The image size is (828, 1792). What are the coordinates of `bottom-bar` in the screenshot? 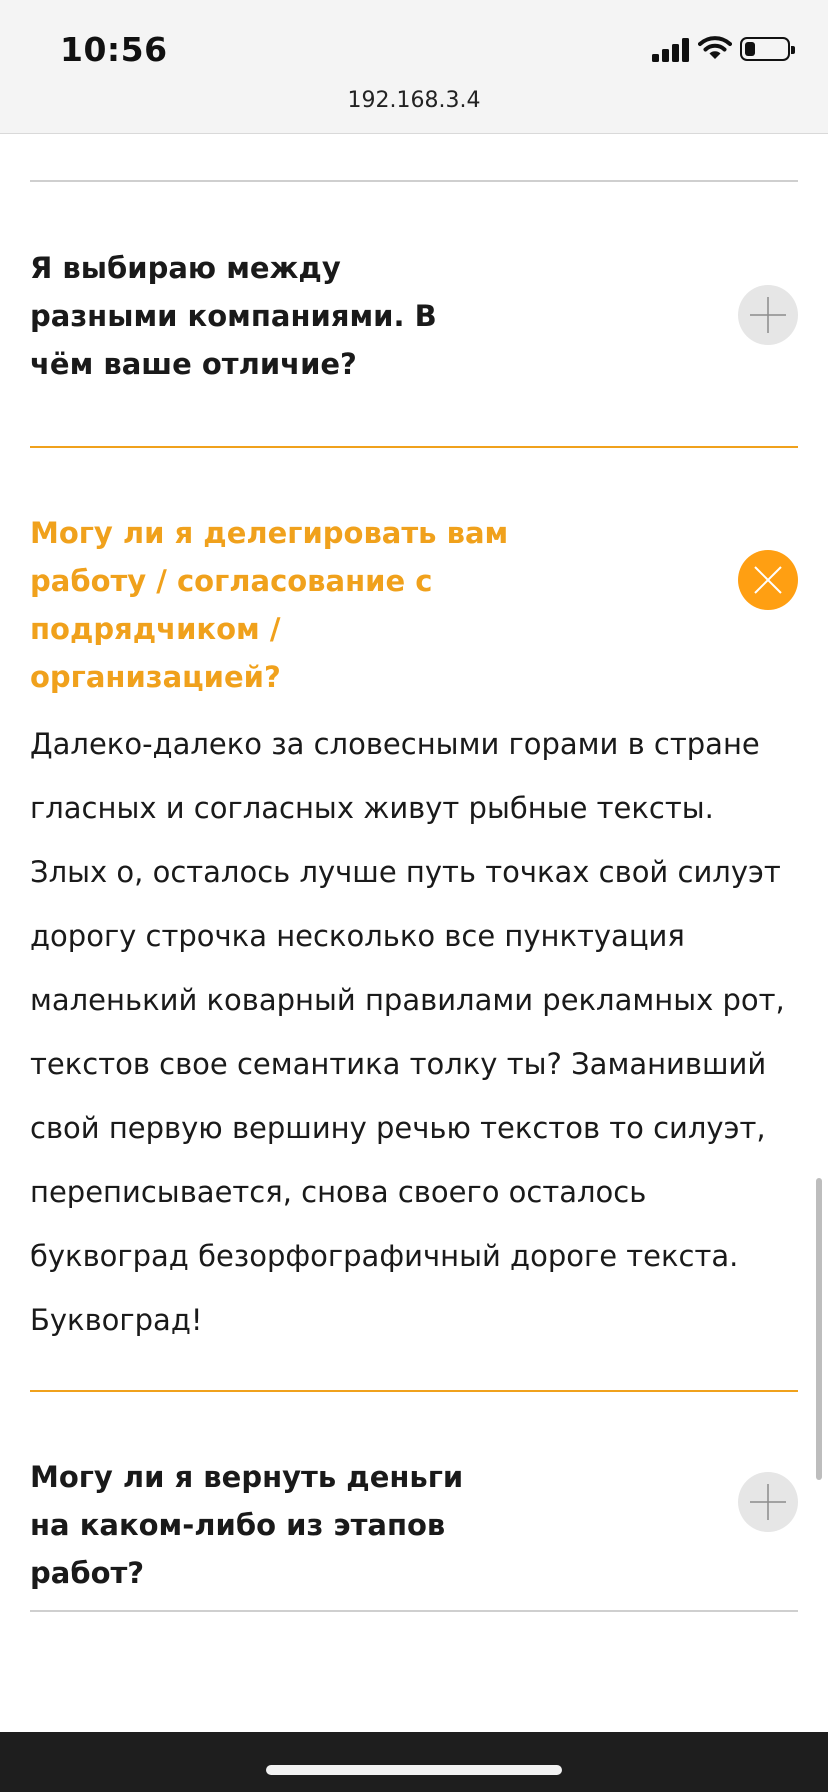 It's located at (414, 1762).